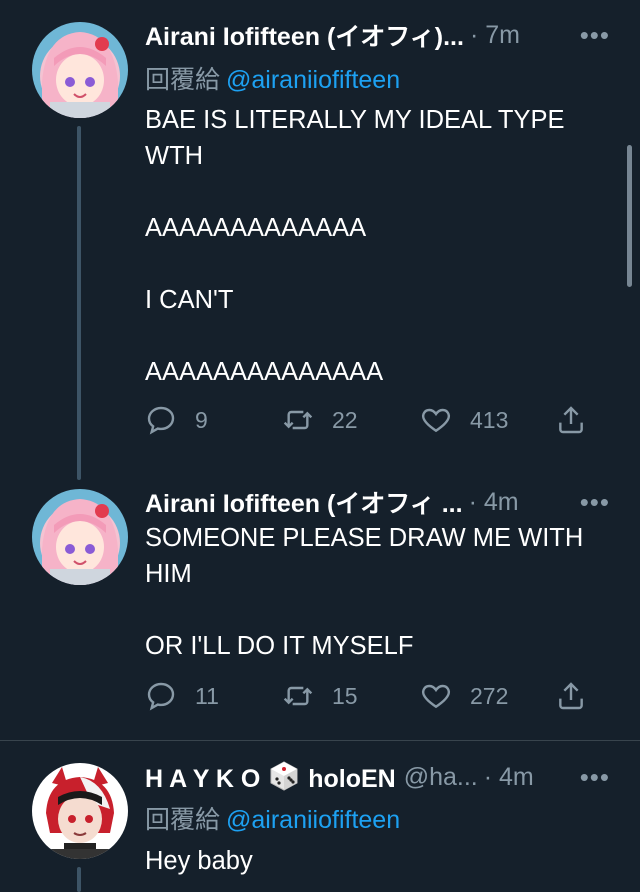 The height and width of the screenshot is (892, 640). I want to click on retweet-count: 15, so click(345, 695).